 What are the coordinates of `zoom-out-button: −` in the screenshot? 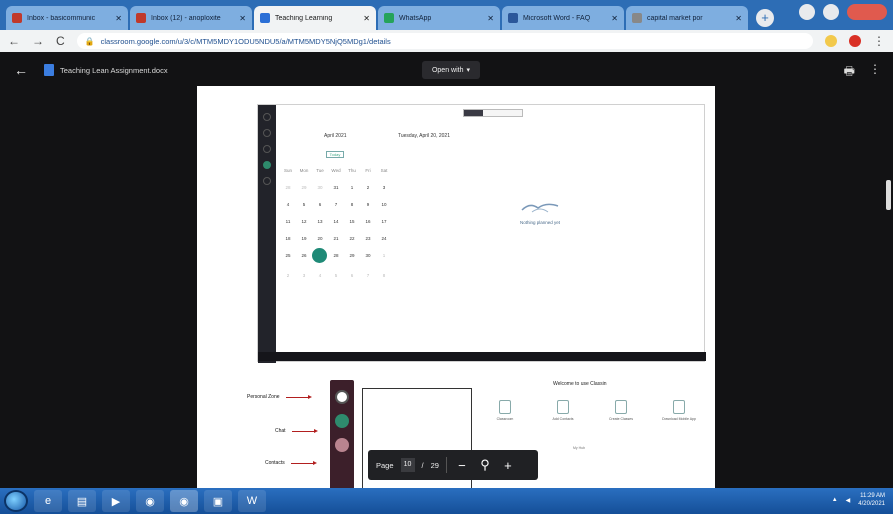 It's located at (462, 465).